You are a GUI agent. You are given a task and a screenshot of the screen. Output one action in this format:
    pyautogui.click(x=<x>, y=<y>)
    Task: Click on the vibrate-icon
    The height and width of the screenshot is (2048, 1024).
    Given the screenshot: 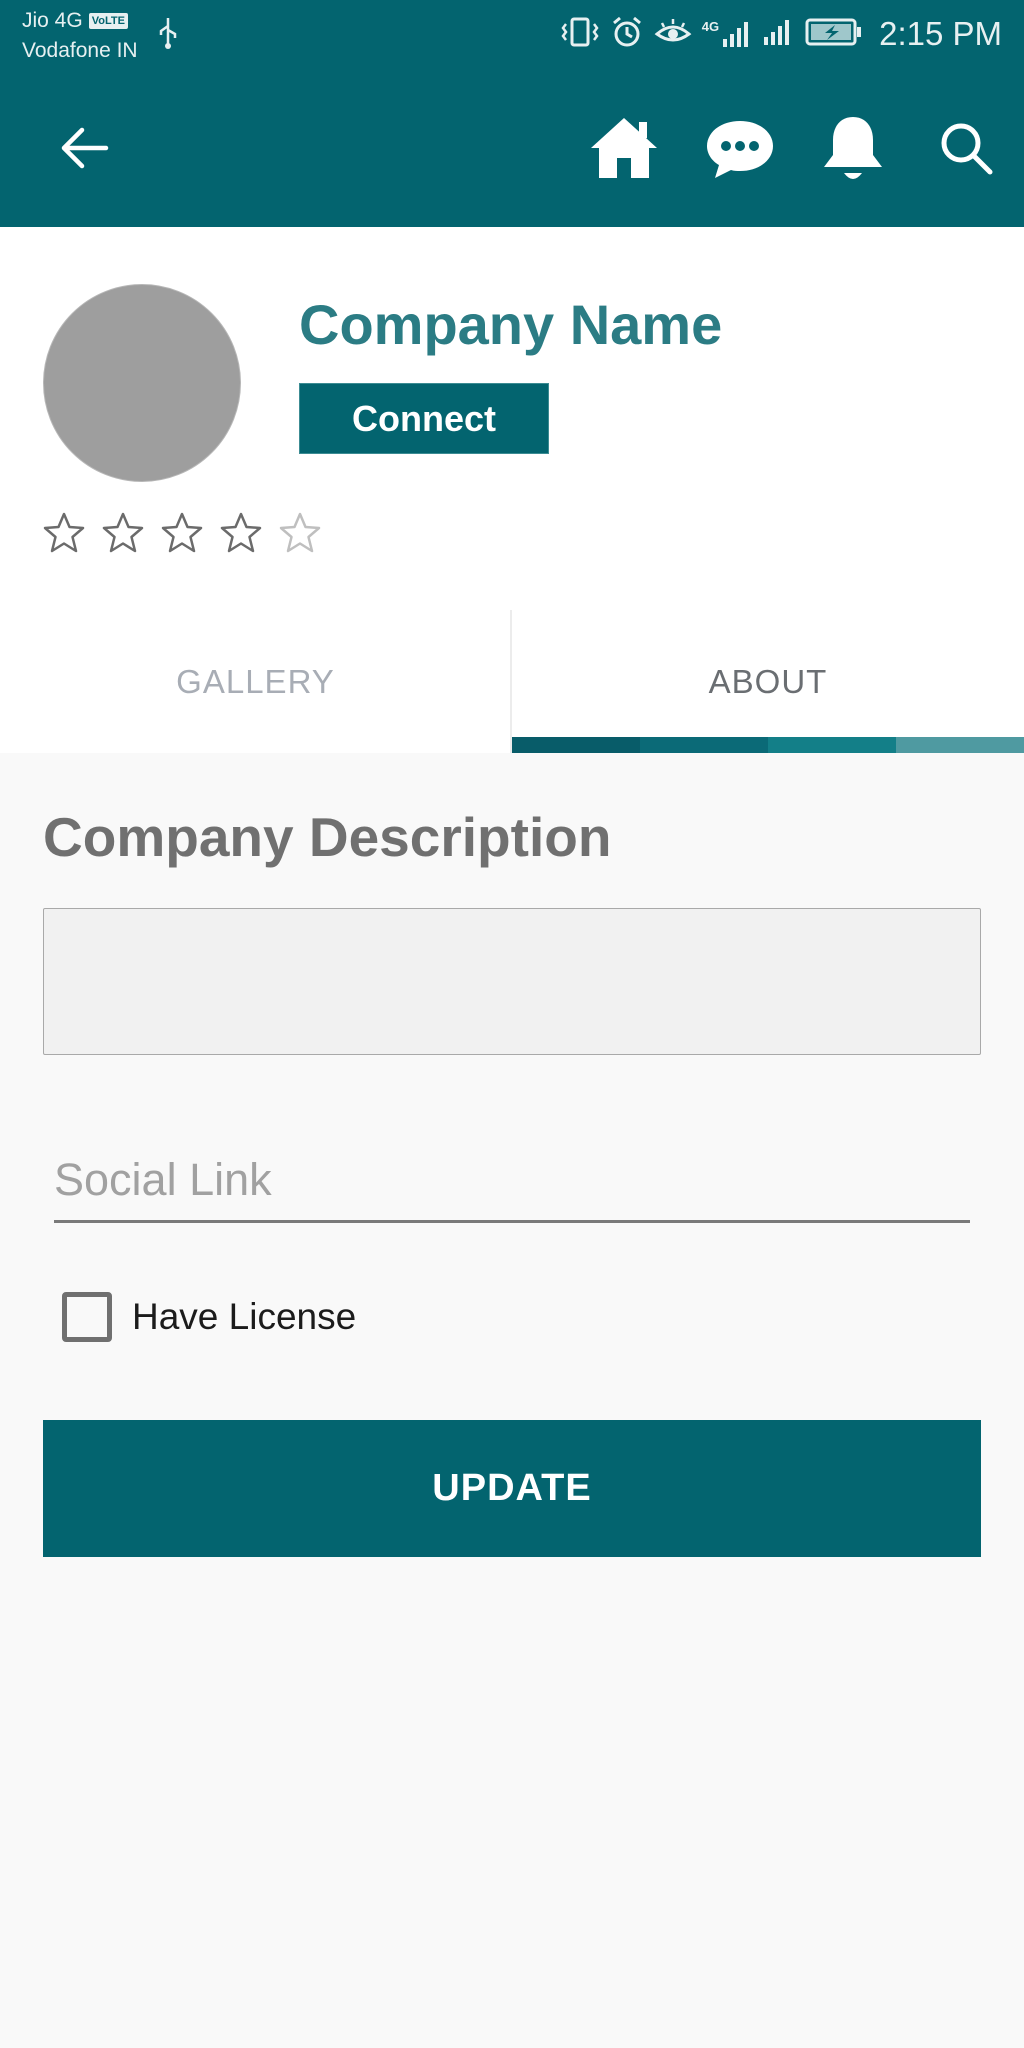 What is the action you would take?
    pyautogui.click(x=580, y=34)
    